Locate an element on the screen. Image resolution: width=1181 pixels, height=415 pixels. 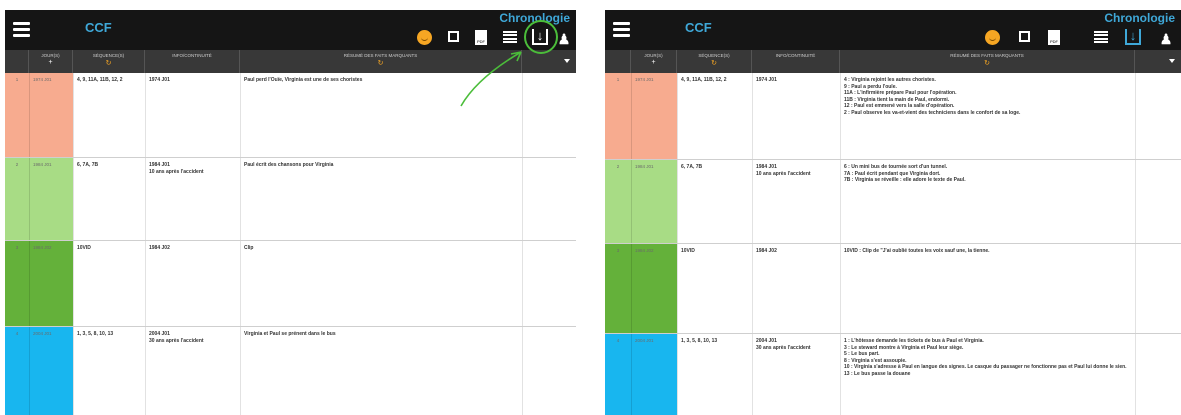
row-resume: Paul écrit des chansons pour Virginia is located at coordinates (381, 199).